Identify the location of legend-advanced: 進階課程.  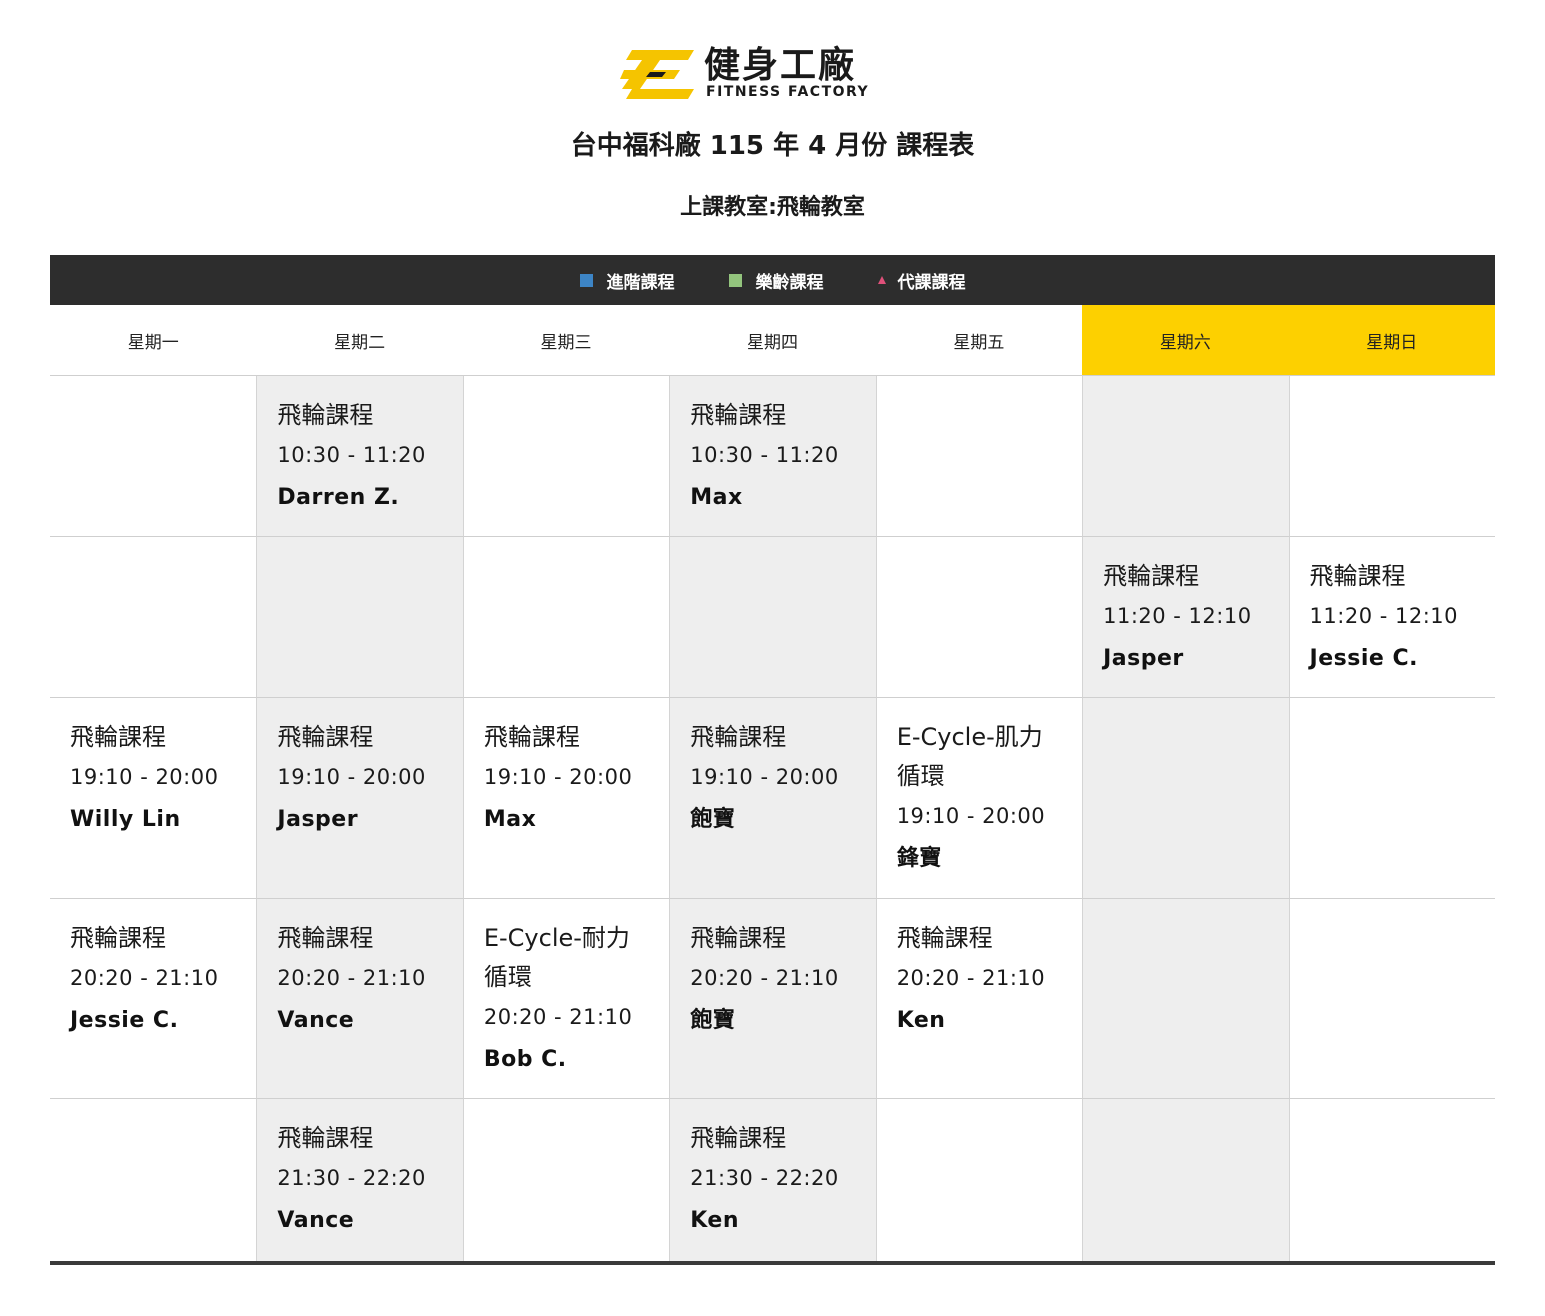
(627, 280).